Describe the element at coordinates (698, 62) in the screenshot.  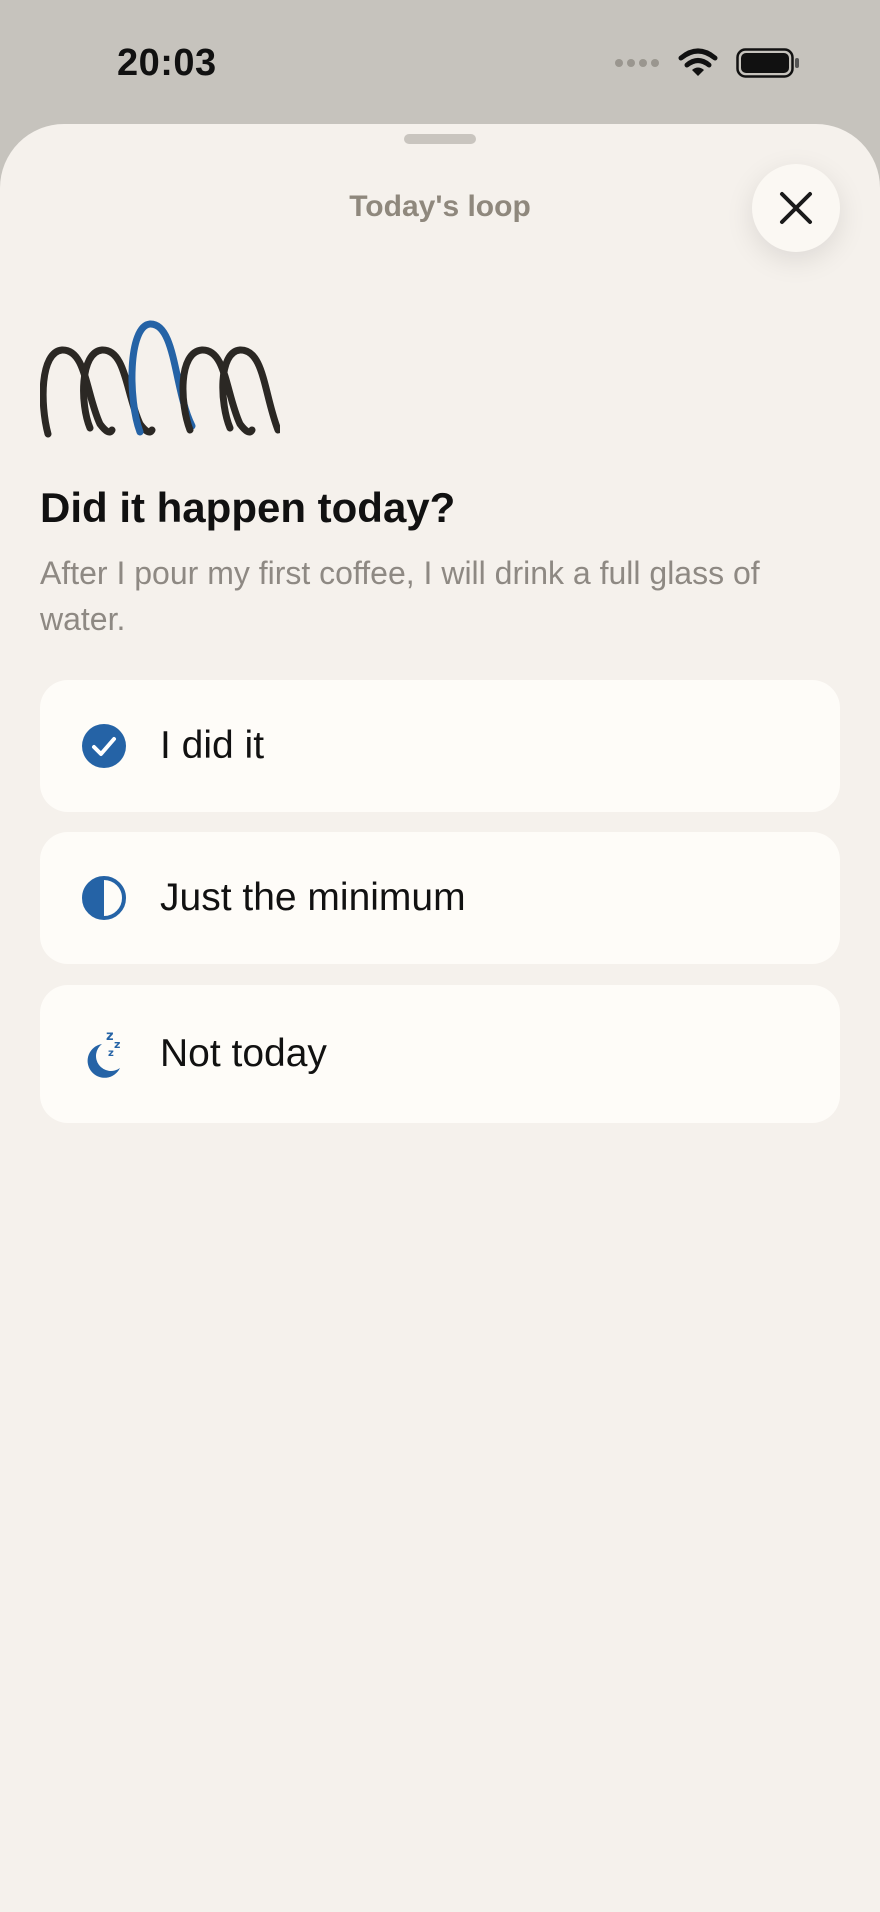
I see `wifi-icon` at that location.